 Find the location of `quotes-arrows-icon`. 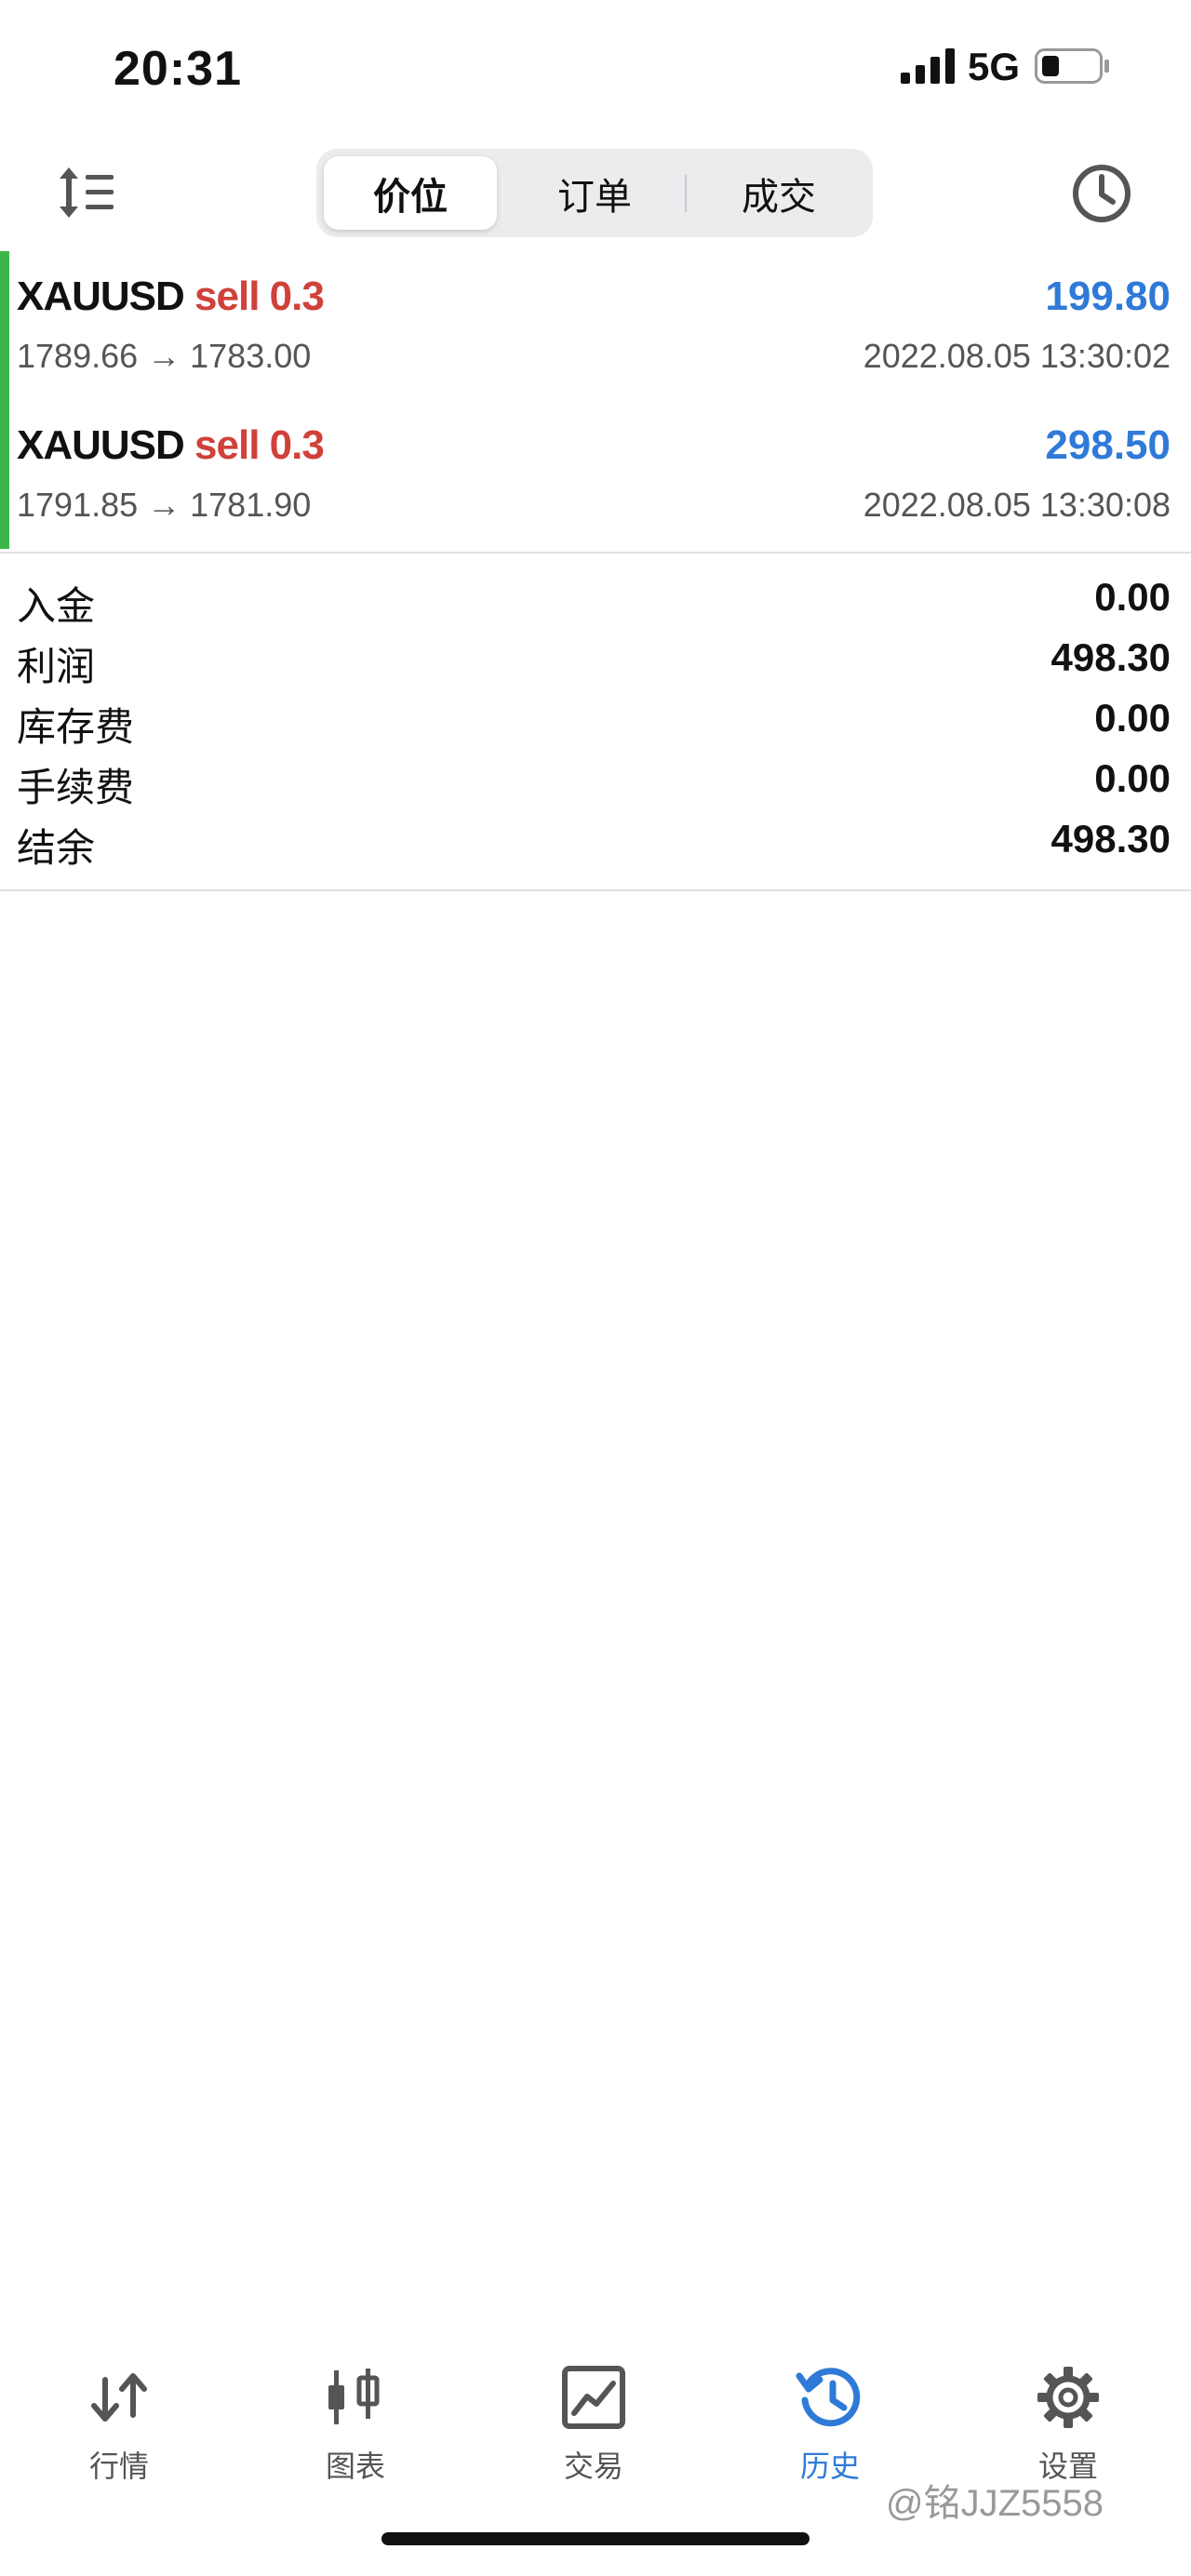

quotes-arrows-icon is located at coordinates (119, 2397).